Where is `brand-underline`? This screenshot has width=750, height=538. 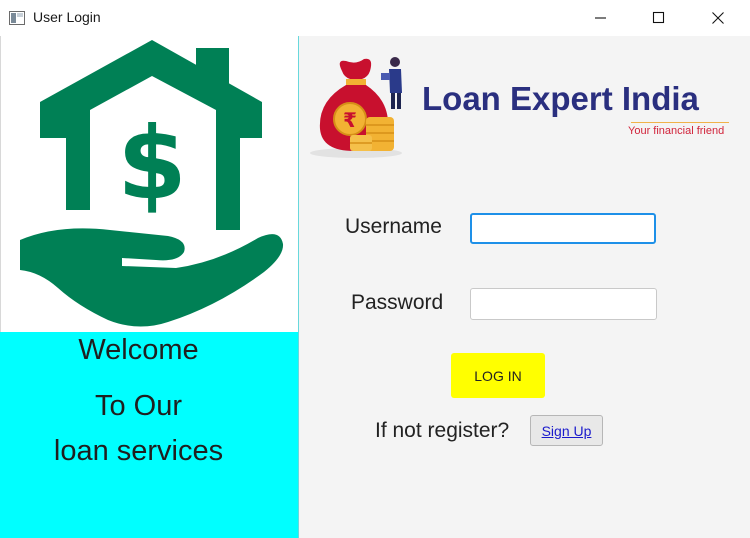
brand-underline is located at coordinates (680, 122).